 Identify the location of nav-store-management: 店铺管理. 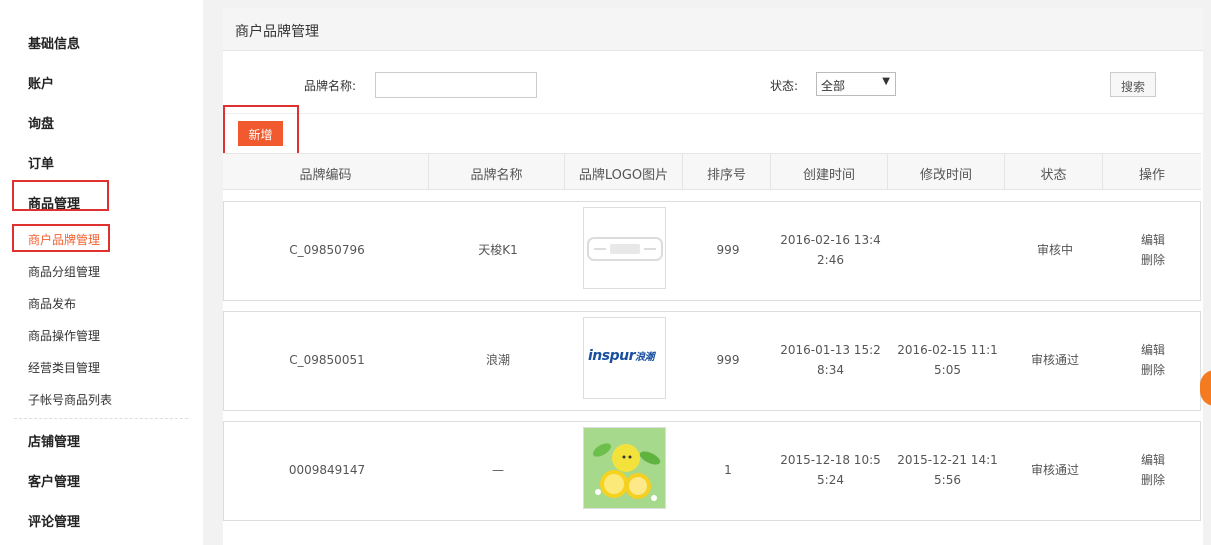
(54, 440).